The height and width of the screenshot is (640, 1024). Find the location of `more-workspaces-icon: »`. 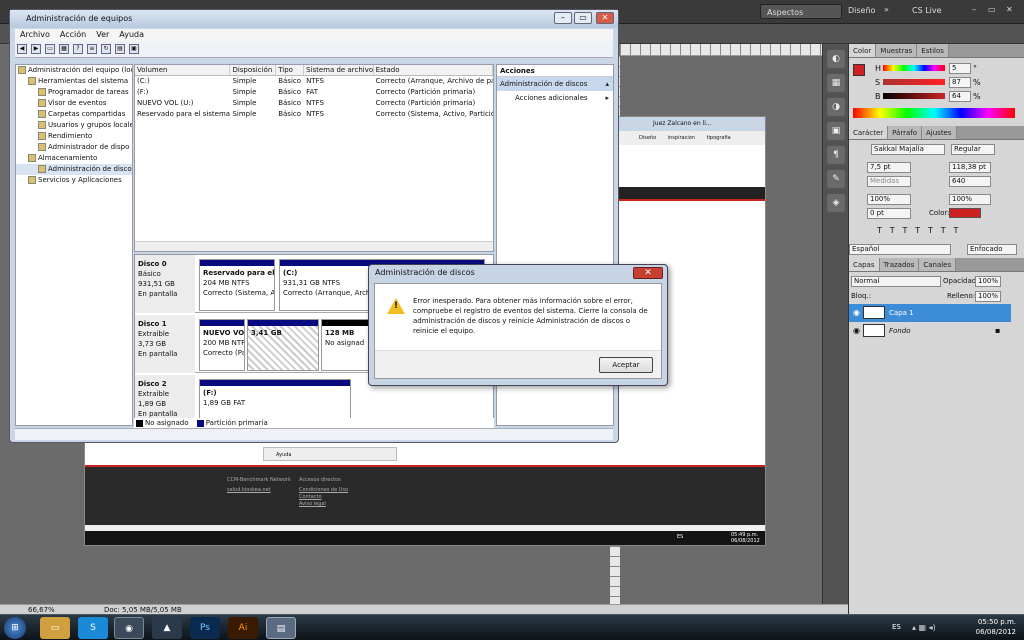

more-workspaces-icon: » is located at coordinates (886, 9).